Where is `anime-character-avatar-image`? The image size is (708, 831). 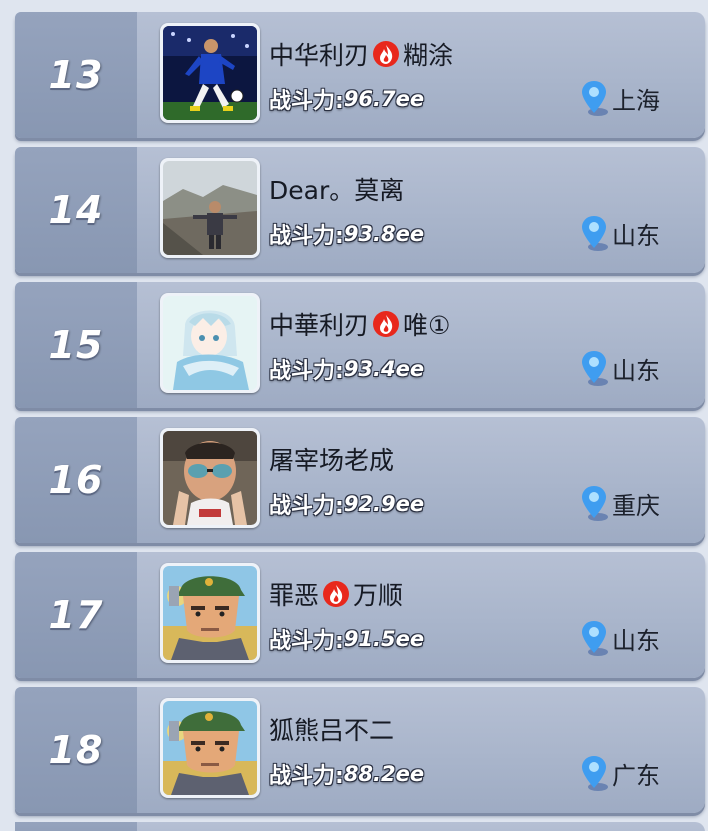
anime-character-avatar-image is located at coordinates (210, 343).